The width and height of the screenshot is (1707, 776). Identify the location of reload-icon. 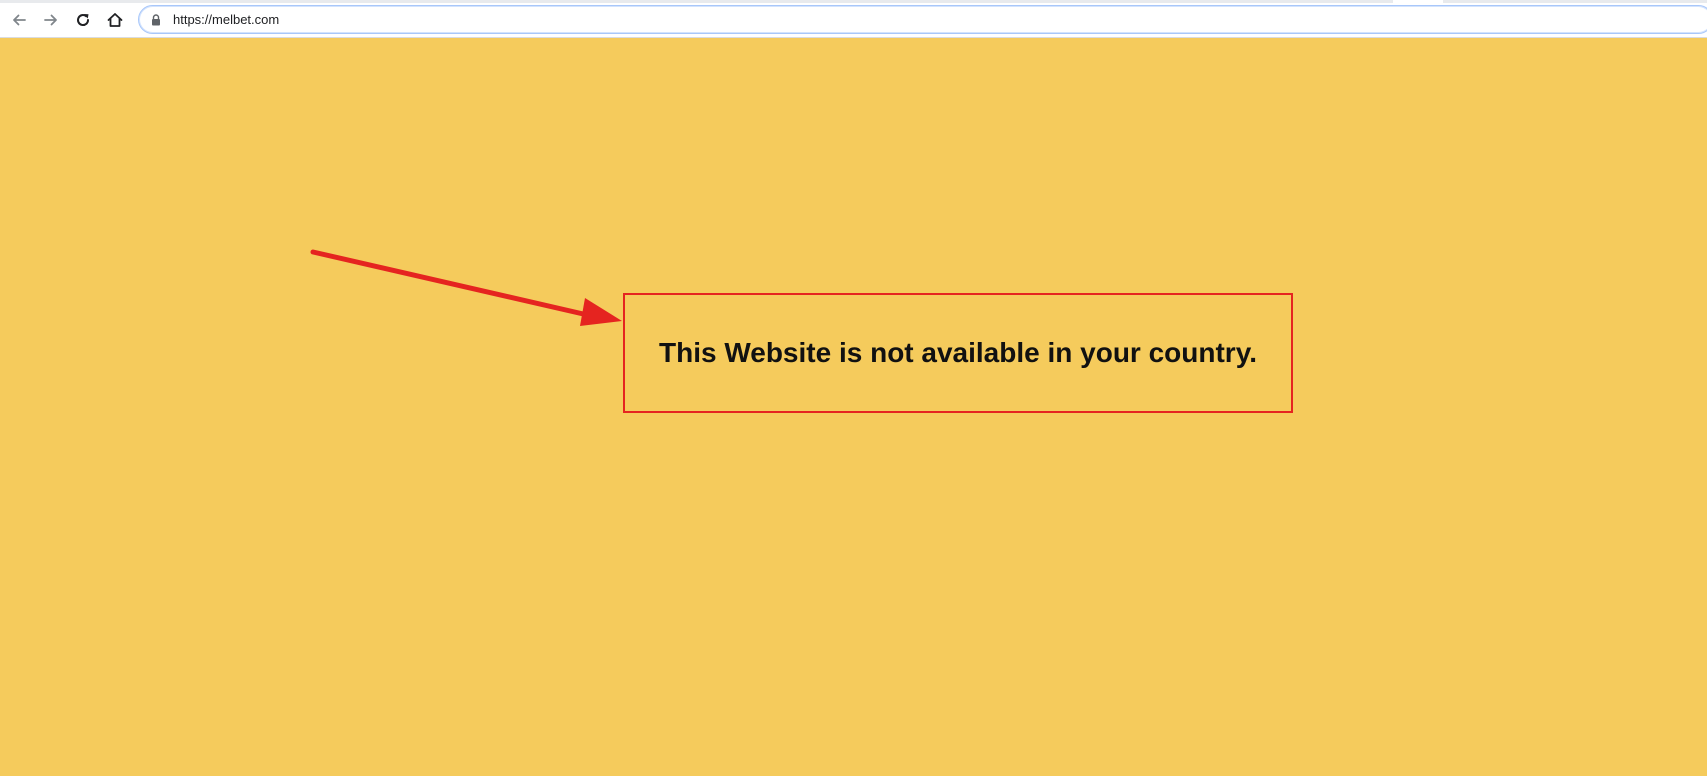
(83, 20).